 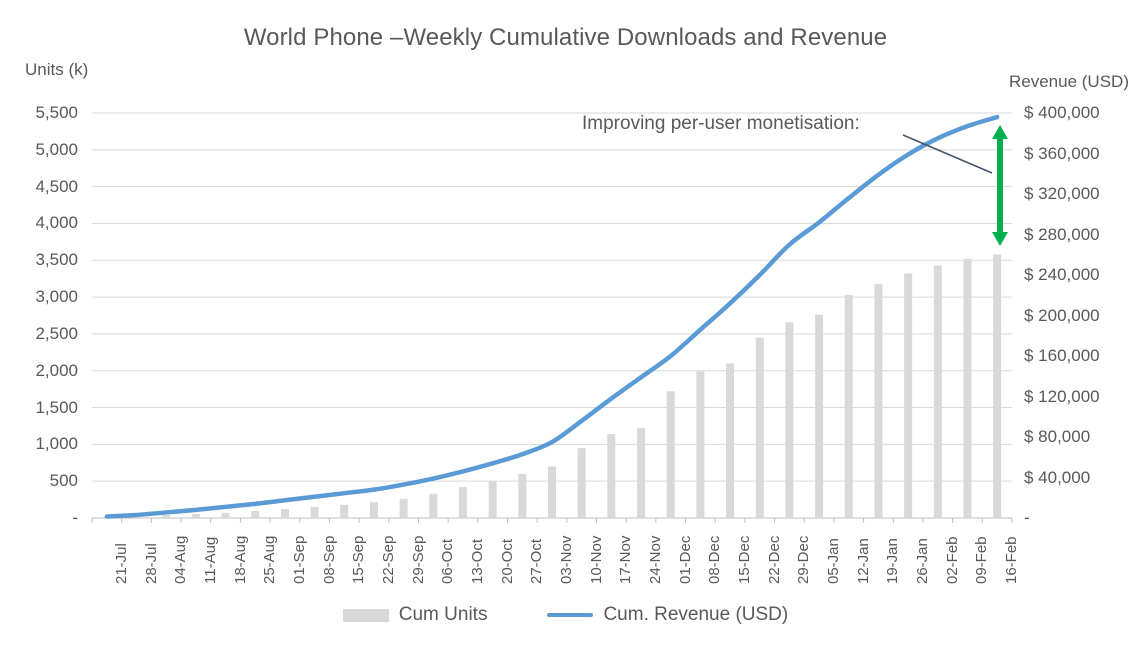 I want to click on x-axis-tick-label: 02-Feb, so click(x=952, y=560).